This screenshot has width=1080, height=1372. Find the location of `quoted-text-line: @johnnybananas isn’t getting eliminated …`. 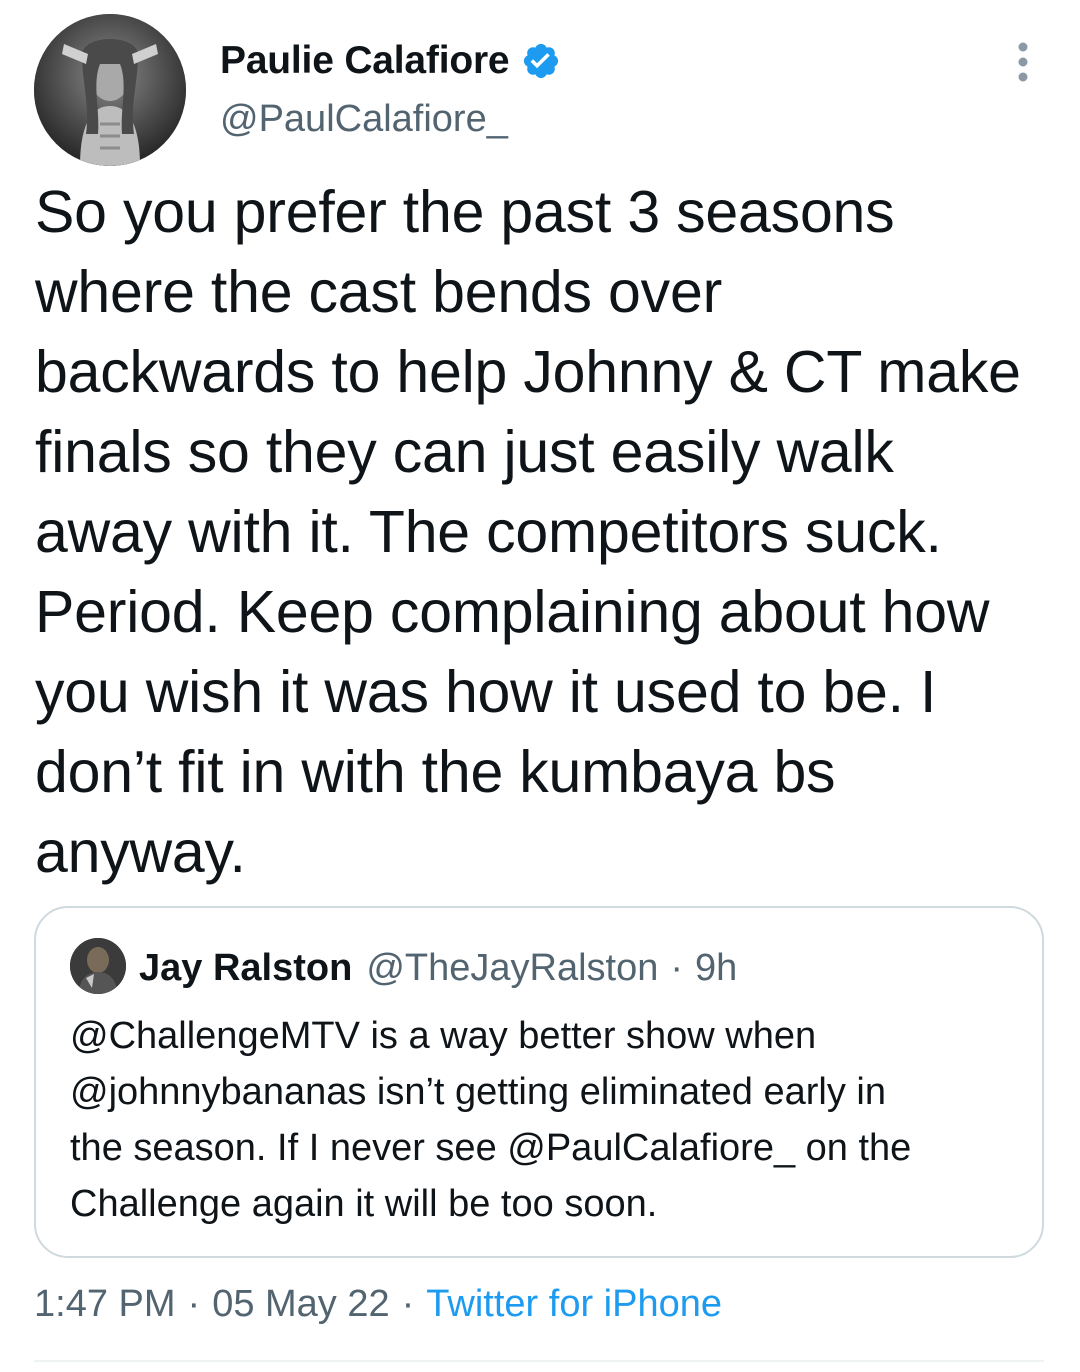

quoted-text-line: @johnnybananas isn’t getting eliminated … is located at coordinates (478, 1092).